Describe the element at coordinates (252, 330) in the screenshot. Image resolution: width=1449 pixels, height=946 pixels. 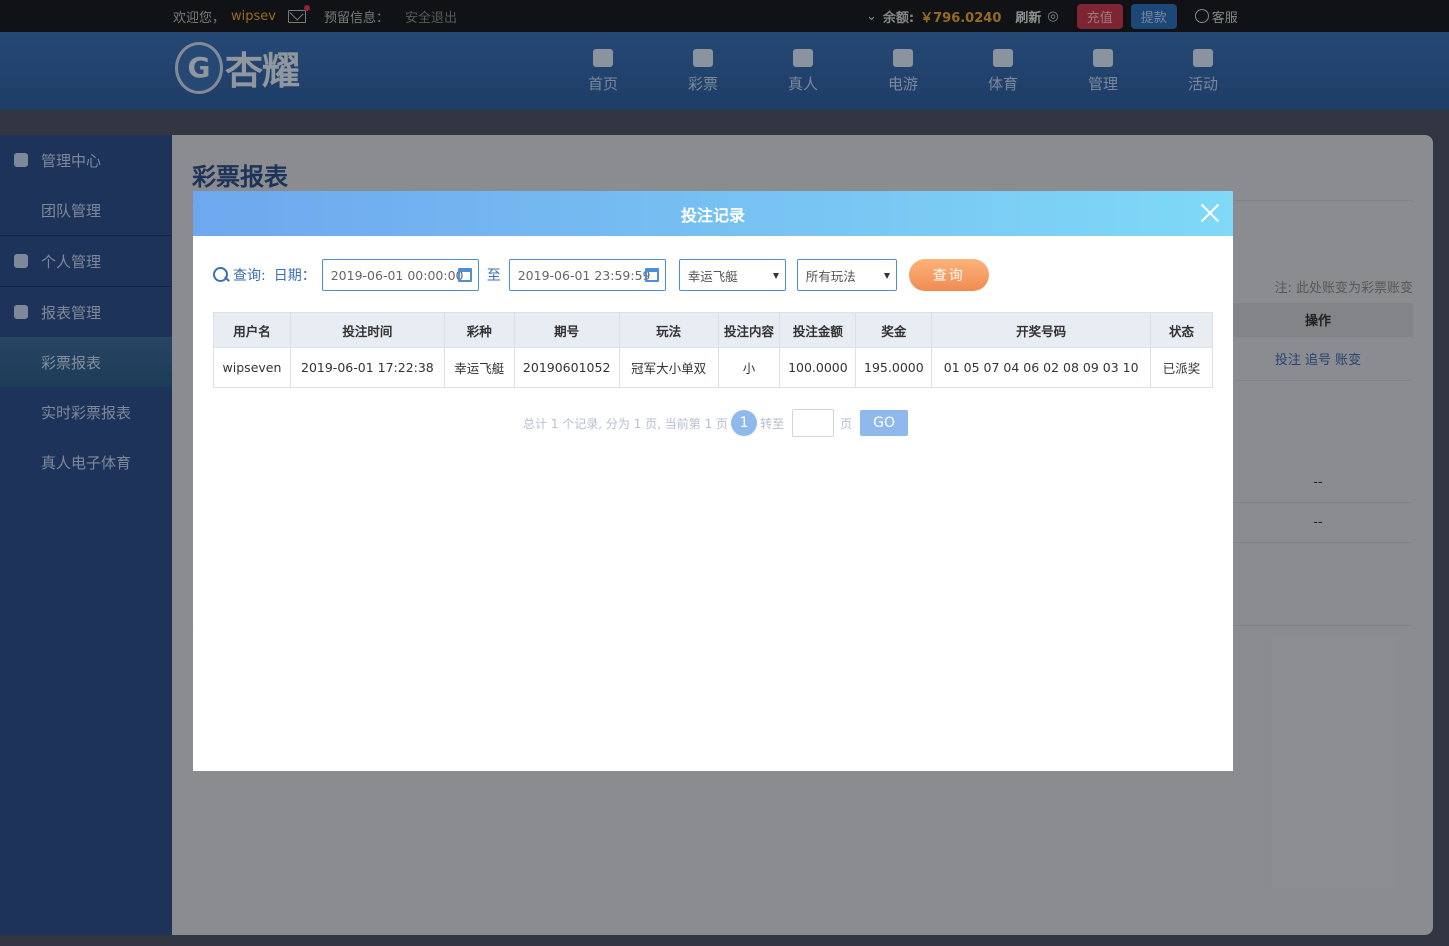
I see `col-username: 用户名` at that location.